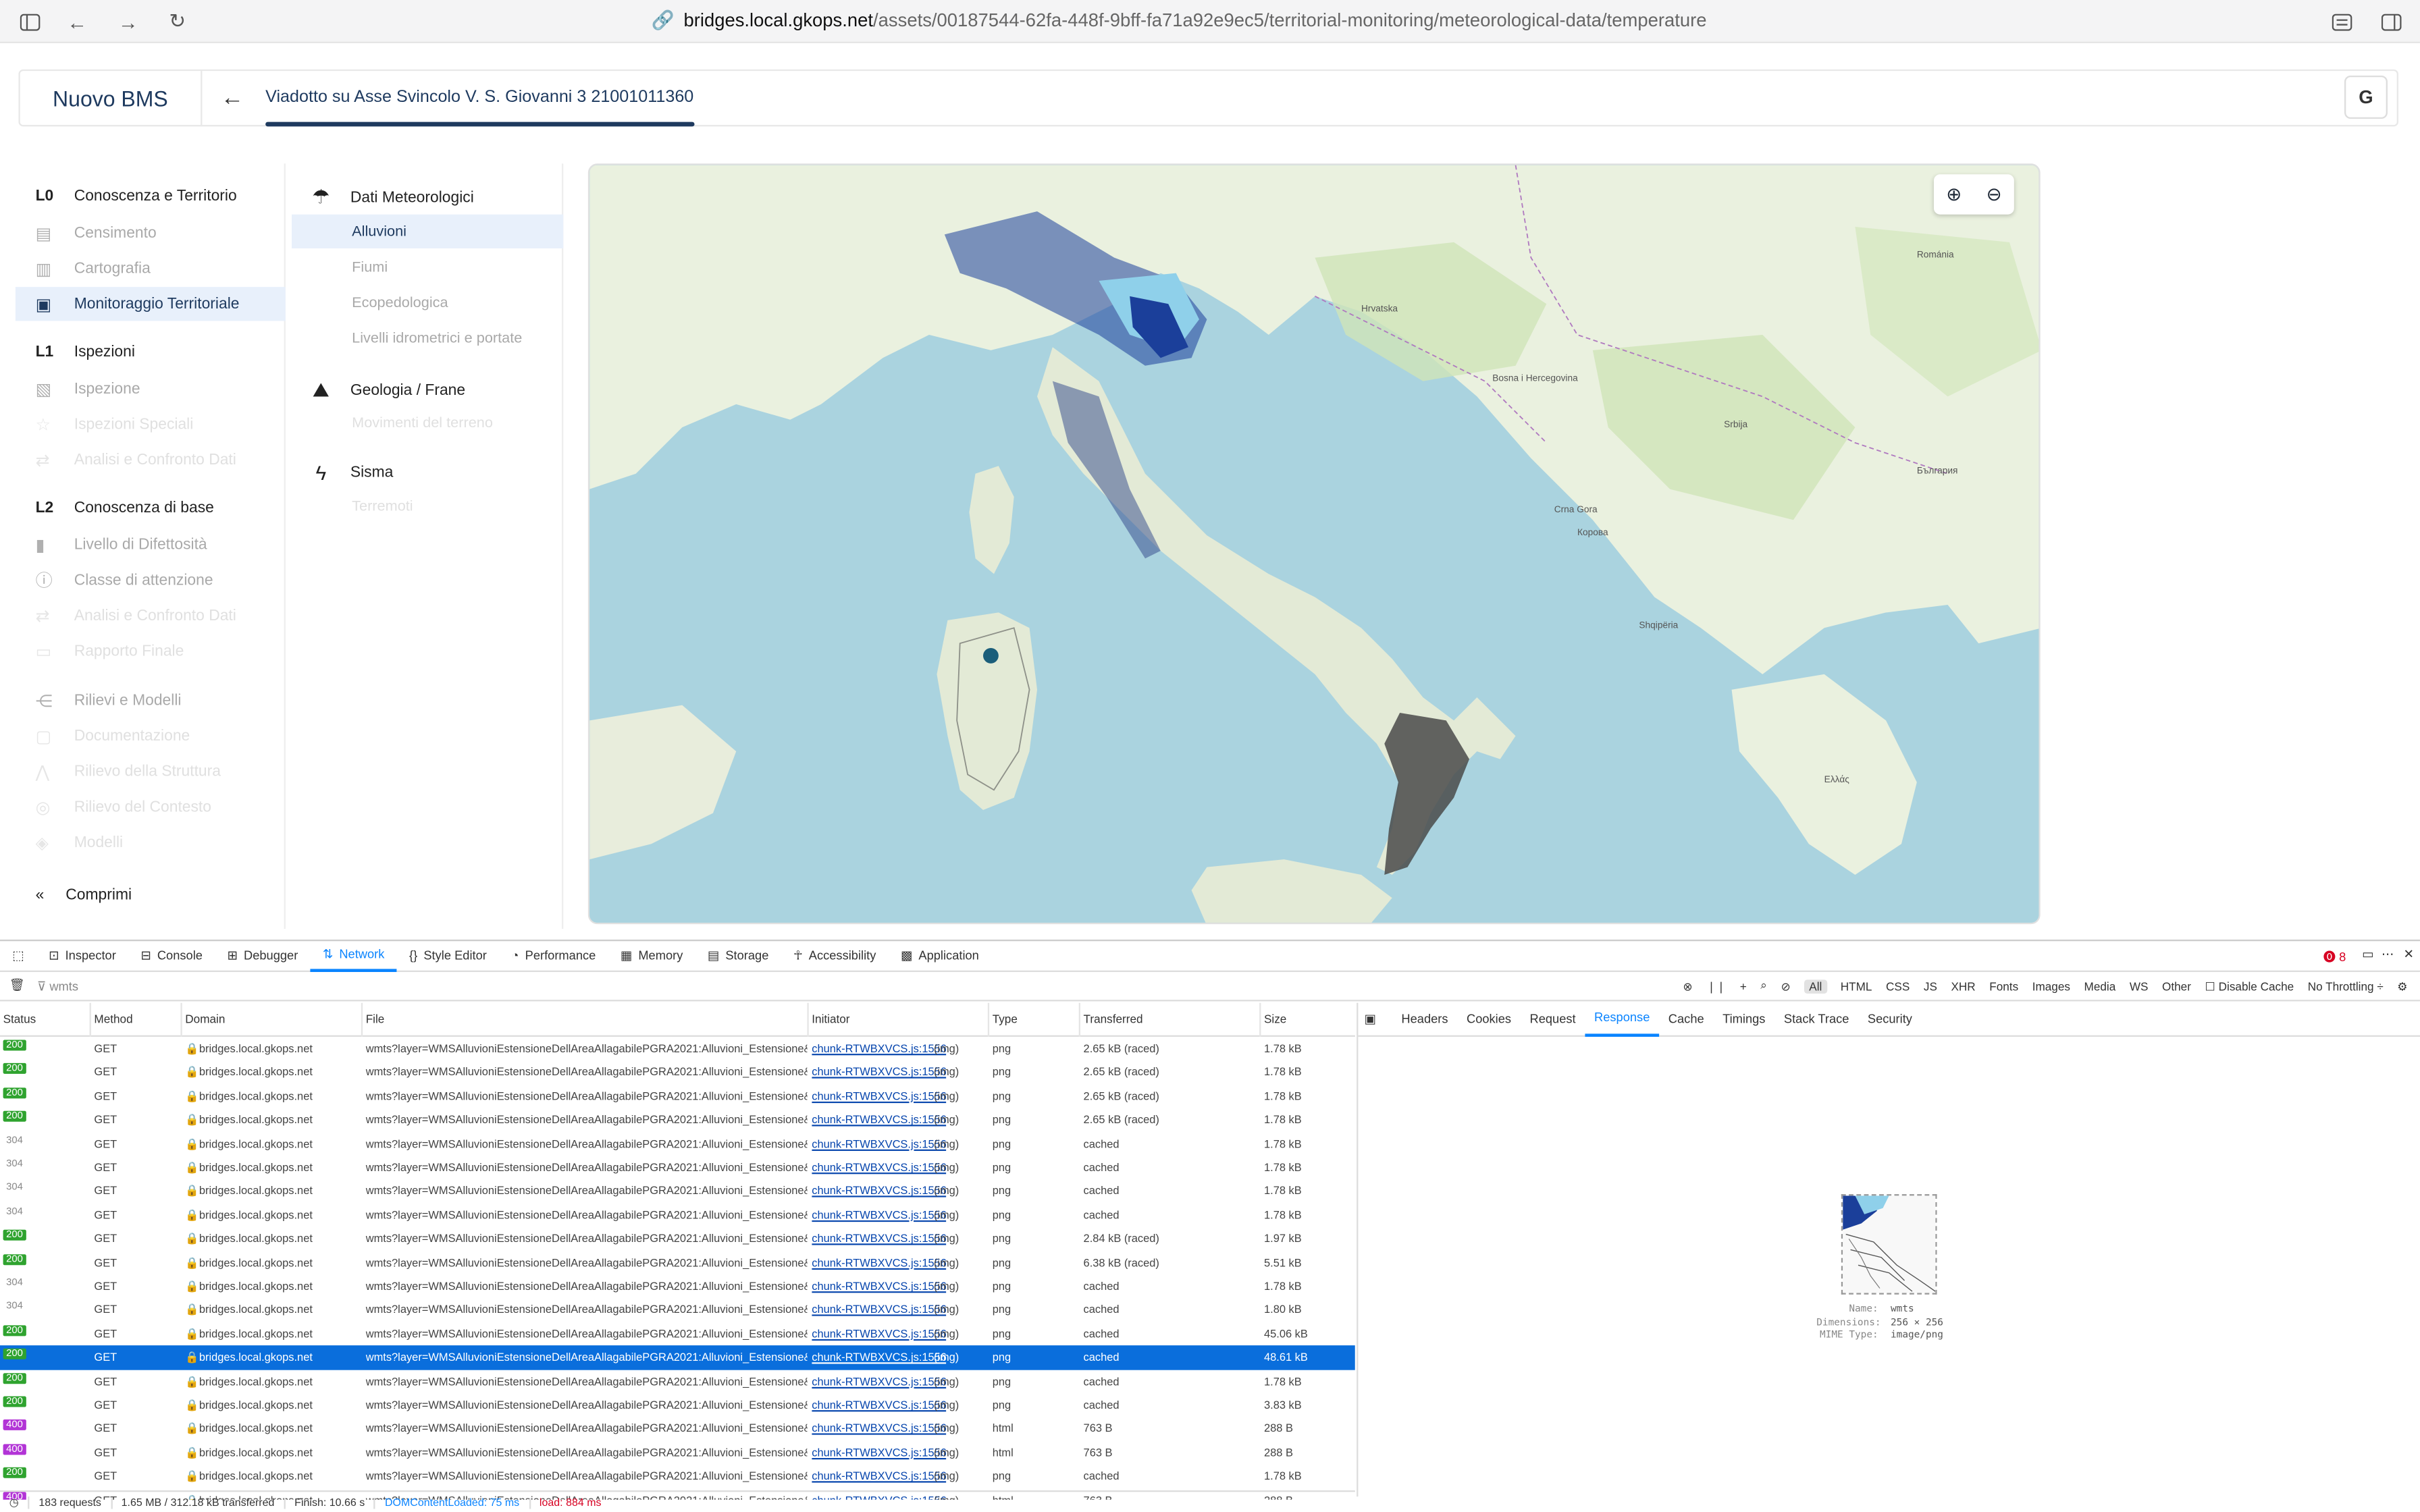 This screenshot has width=2420, height=1512. I want to click on pick-element-icon: ⬚, so click(18, 955).